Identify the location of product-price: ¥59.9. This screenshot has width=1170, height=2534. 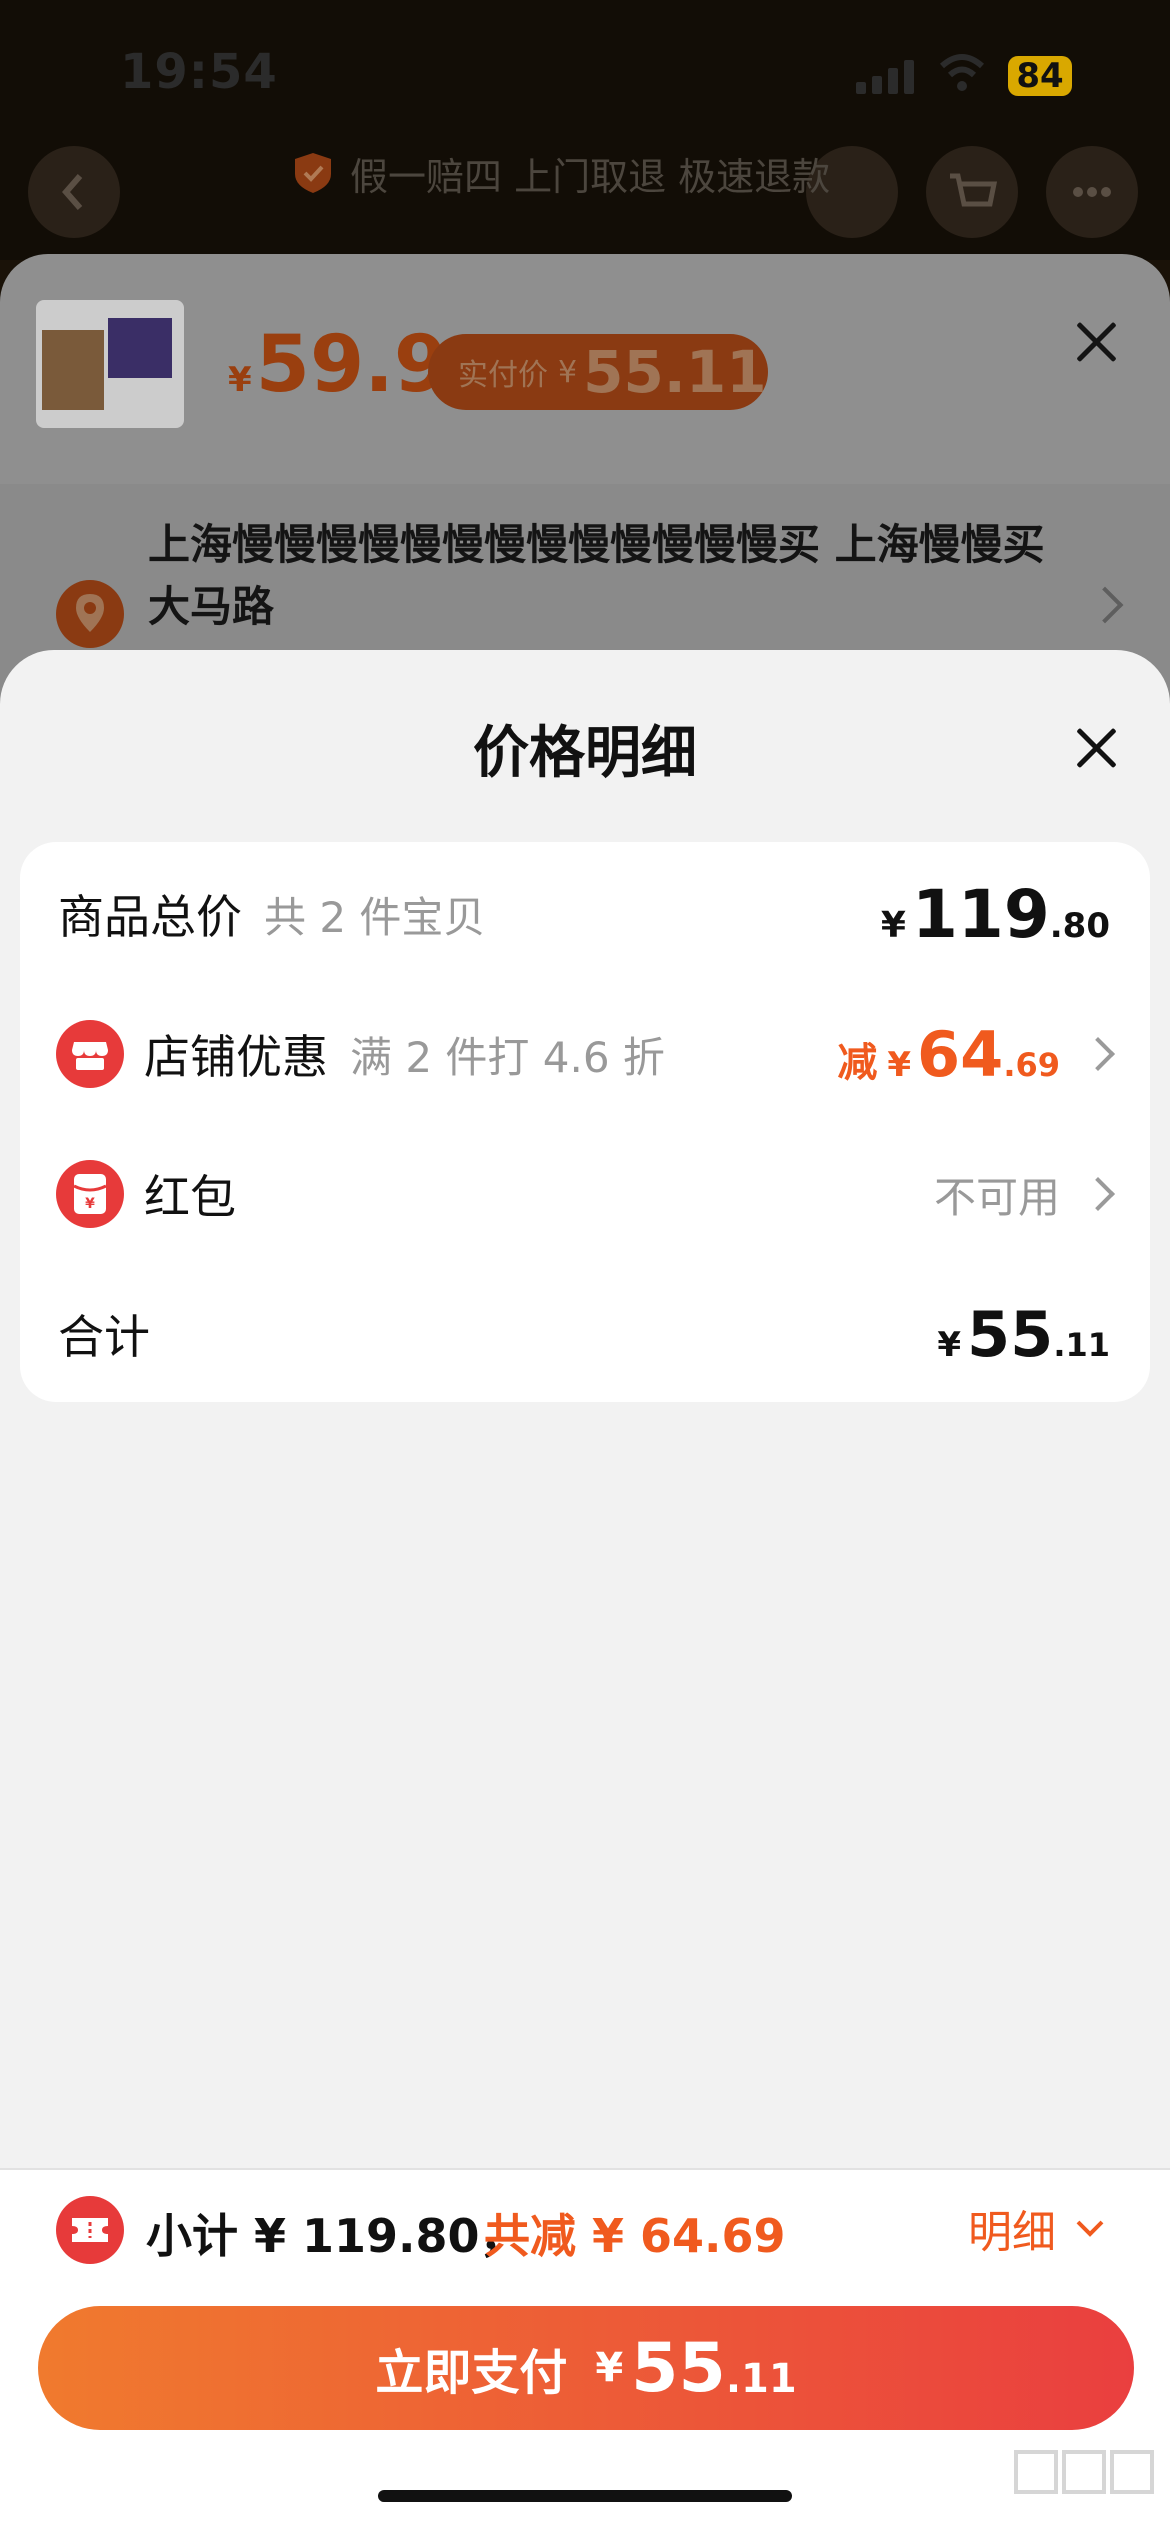
(338, 365).